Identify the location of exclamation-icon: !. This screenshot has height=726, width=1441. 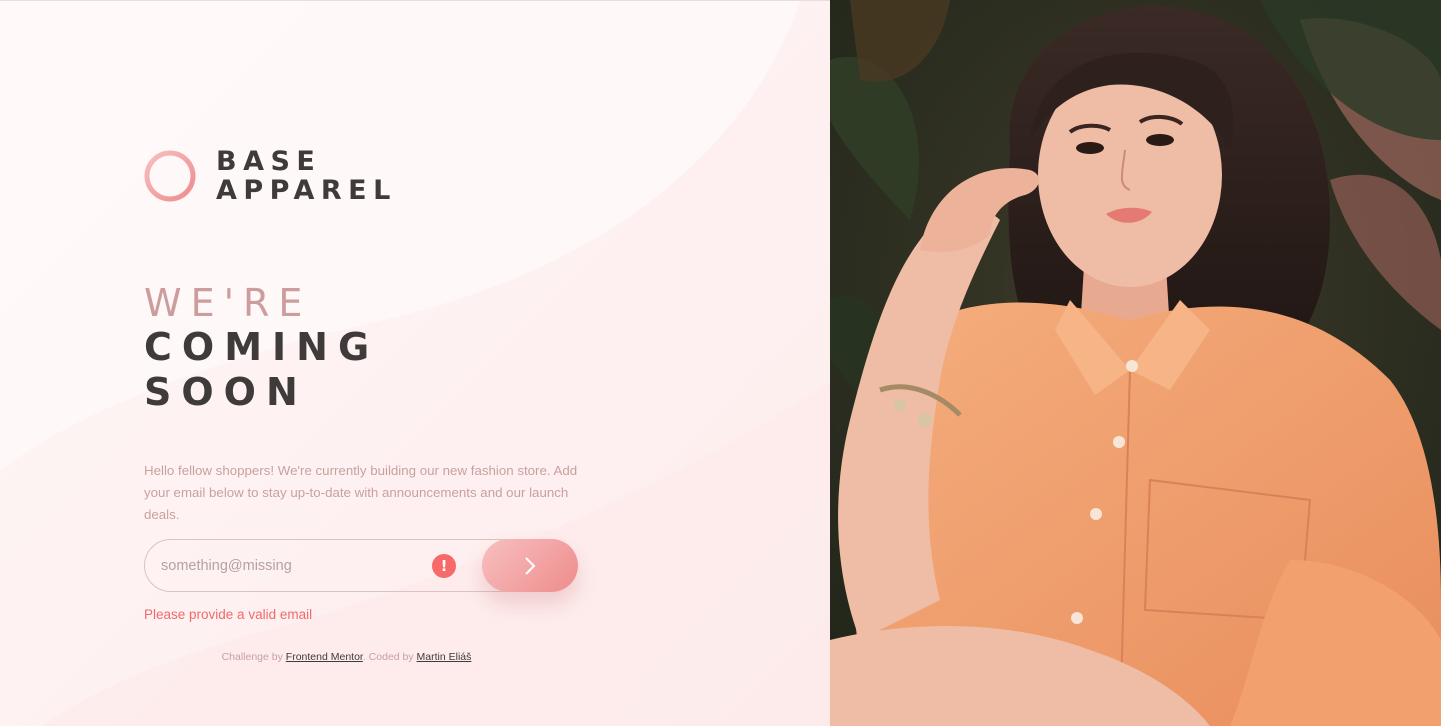
(444, 566).